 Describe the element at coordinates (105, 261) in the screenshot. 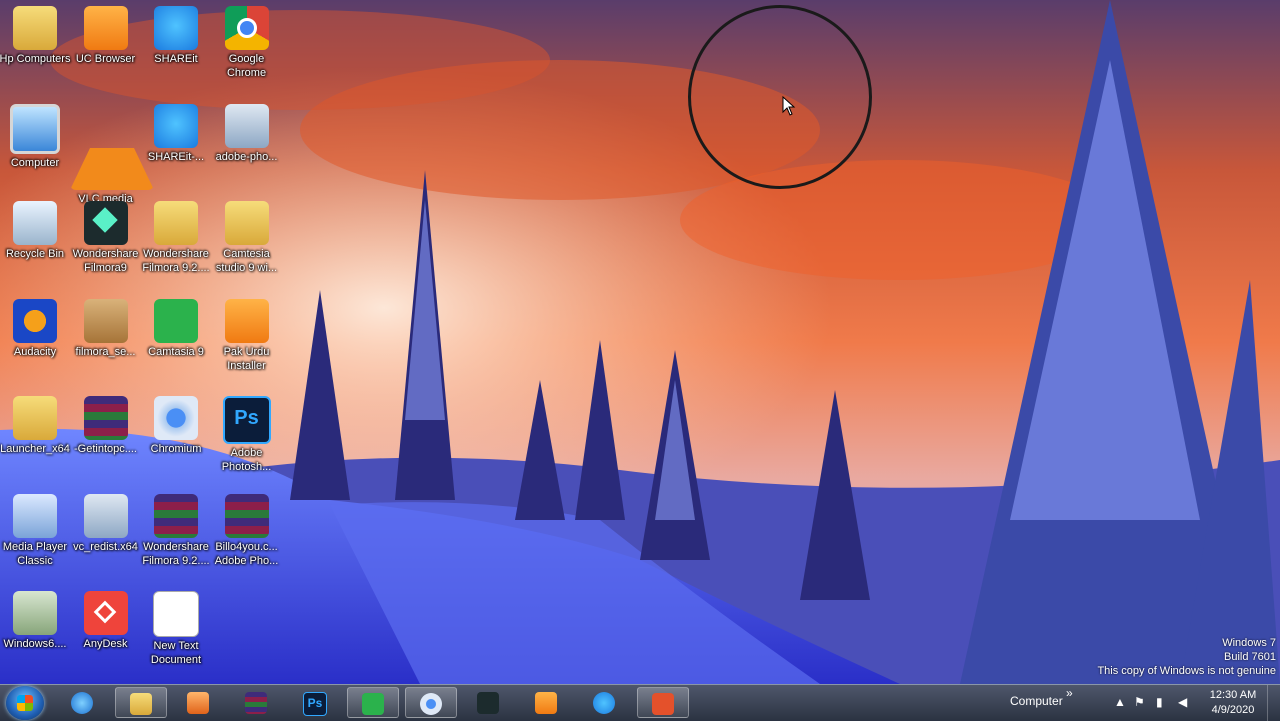

I see `desktop-icon-label: Wondershare Filmora9` at that location.